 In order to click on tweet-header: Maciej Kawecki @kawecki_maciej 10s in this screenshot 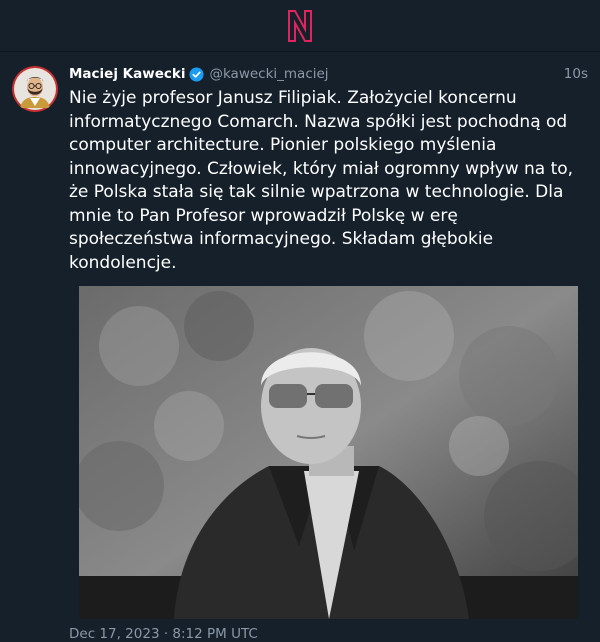, I will do `click(328, 74)`.